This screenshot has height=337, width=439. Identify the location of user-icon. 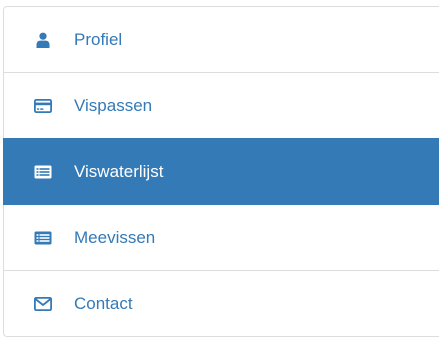
(43, 40).